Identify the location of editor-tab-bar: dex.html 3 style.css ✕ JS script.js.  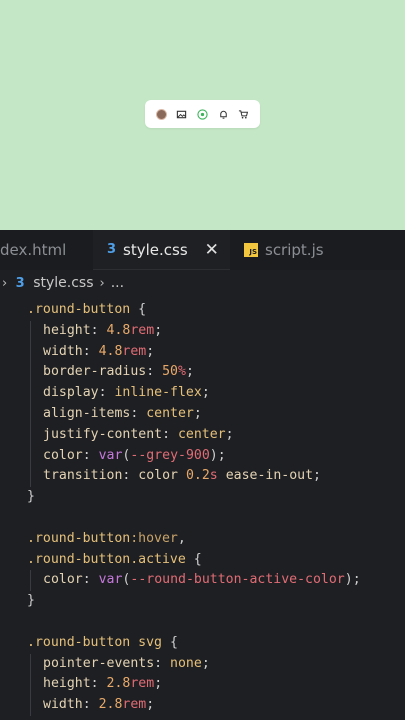
(202, 250).